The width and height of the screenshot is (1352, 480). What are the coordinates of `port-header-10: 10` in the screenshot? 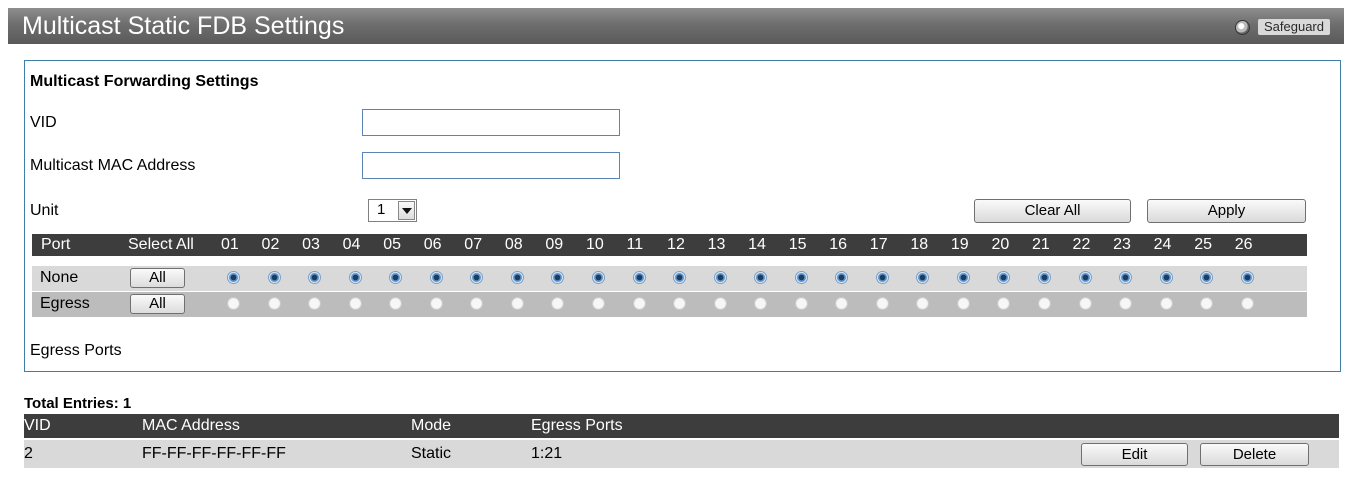 It's located at (594, 244).